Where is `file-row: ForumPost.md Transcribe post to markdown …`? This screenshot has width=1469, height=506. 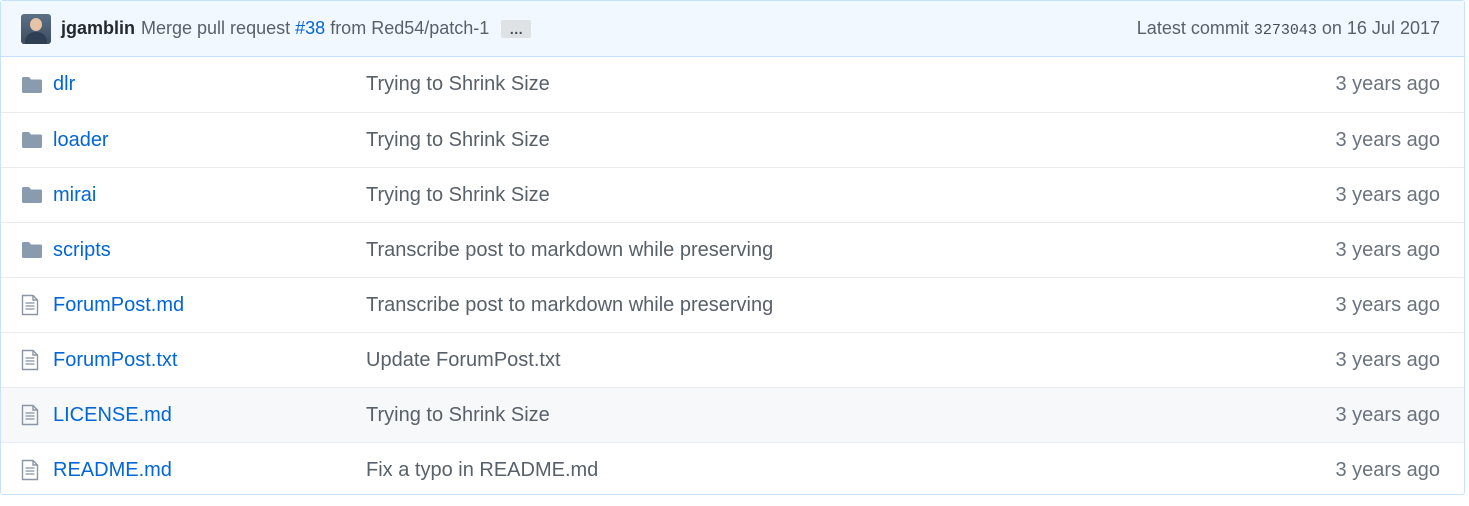 file-row: ForumPost.md Transcribe post to markdown … is located at coordinates (732, 304).